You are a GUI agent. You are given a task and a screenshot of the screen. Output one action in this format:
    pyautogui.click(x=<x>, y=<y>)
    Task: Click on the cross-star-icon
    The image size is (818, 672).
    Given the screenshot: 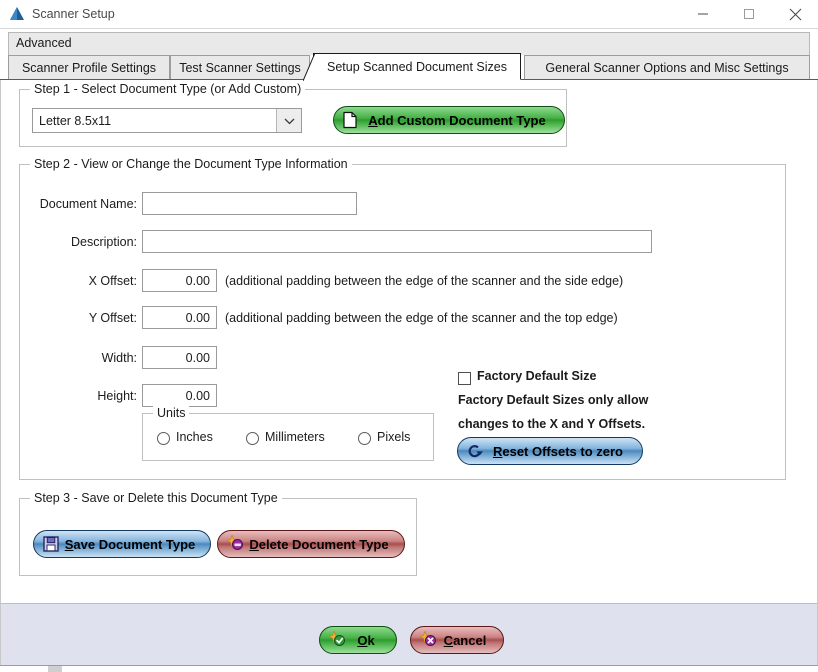 What is the action you would take?
    pyautogui.click(x=429, y=640)
    